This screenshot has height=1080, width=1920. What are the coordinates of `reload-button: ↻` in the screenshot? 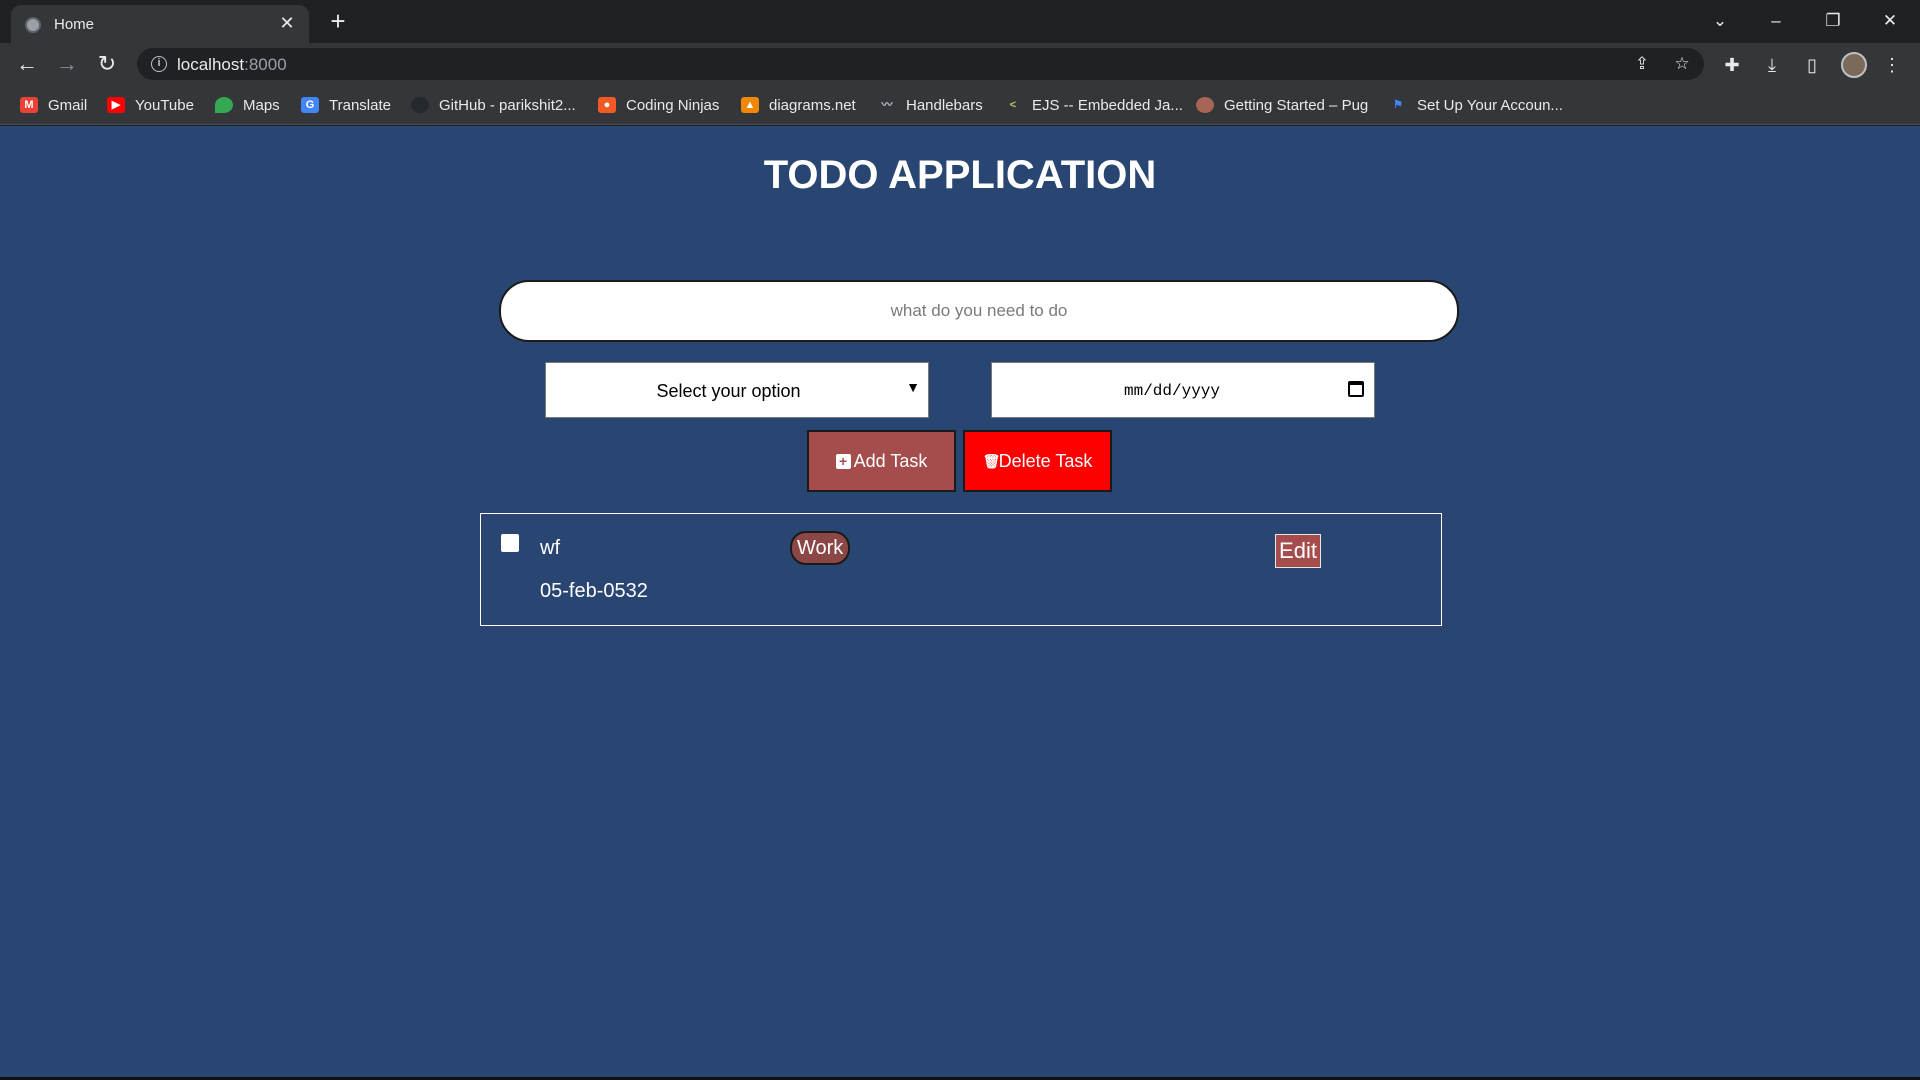 It's located at (107, 64).